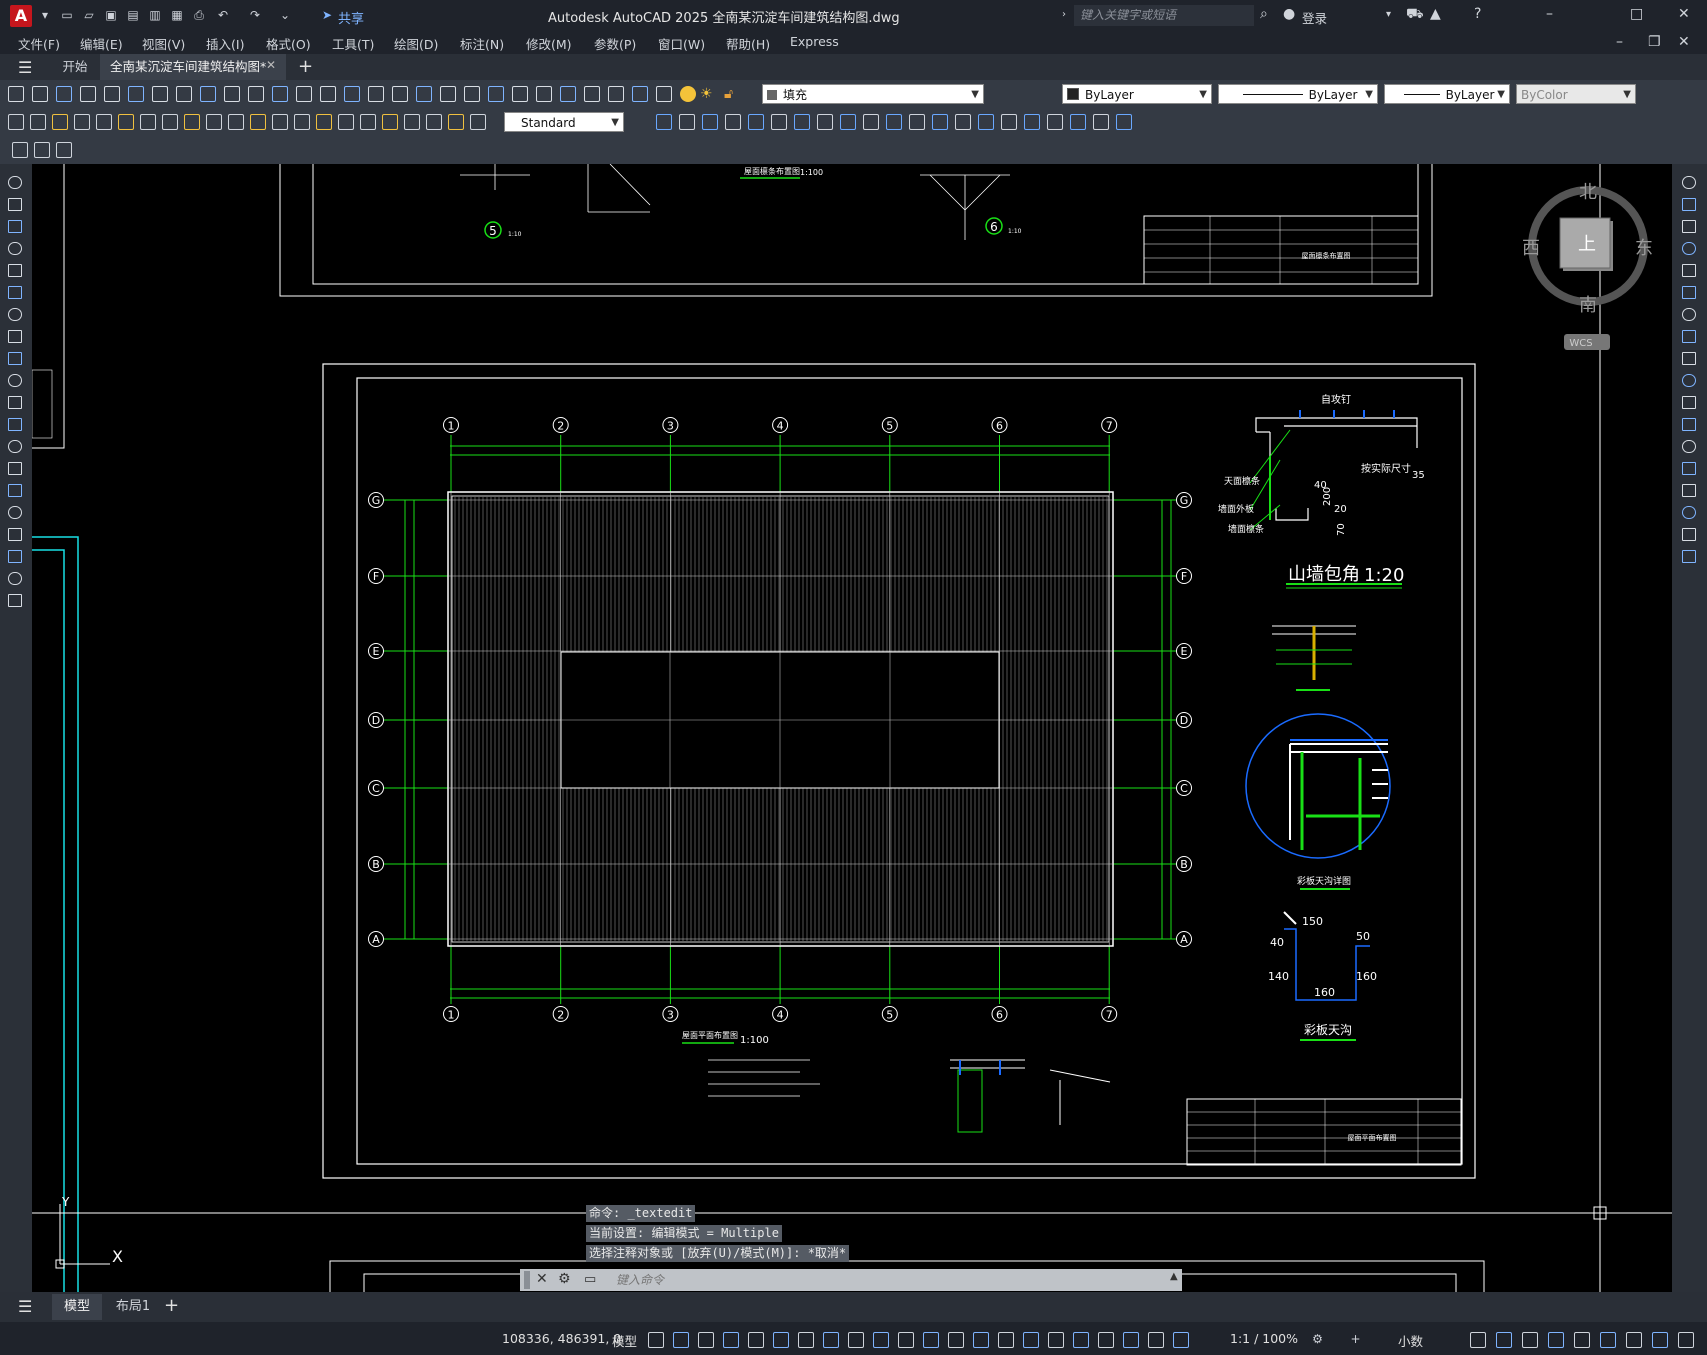 The height and width of the screenshot is (1355, 1707). What do you see at coordinates (708, 94) in the screenshot?
I see `layer-freeze-icon: ☀` at bounding box center [708, 94].